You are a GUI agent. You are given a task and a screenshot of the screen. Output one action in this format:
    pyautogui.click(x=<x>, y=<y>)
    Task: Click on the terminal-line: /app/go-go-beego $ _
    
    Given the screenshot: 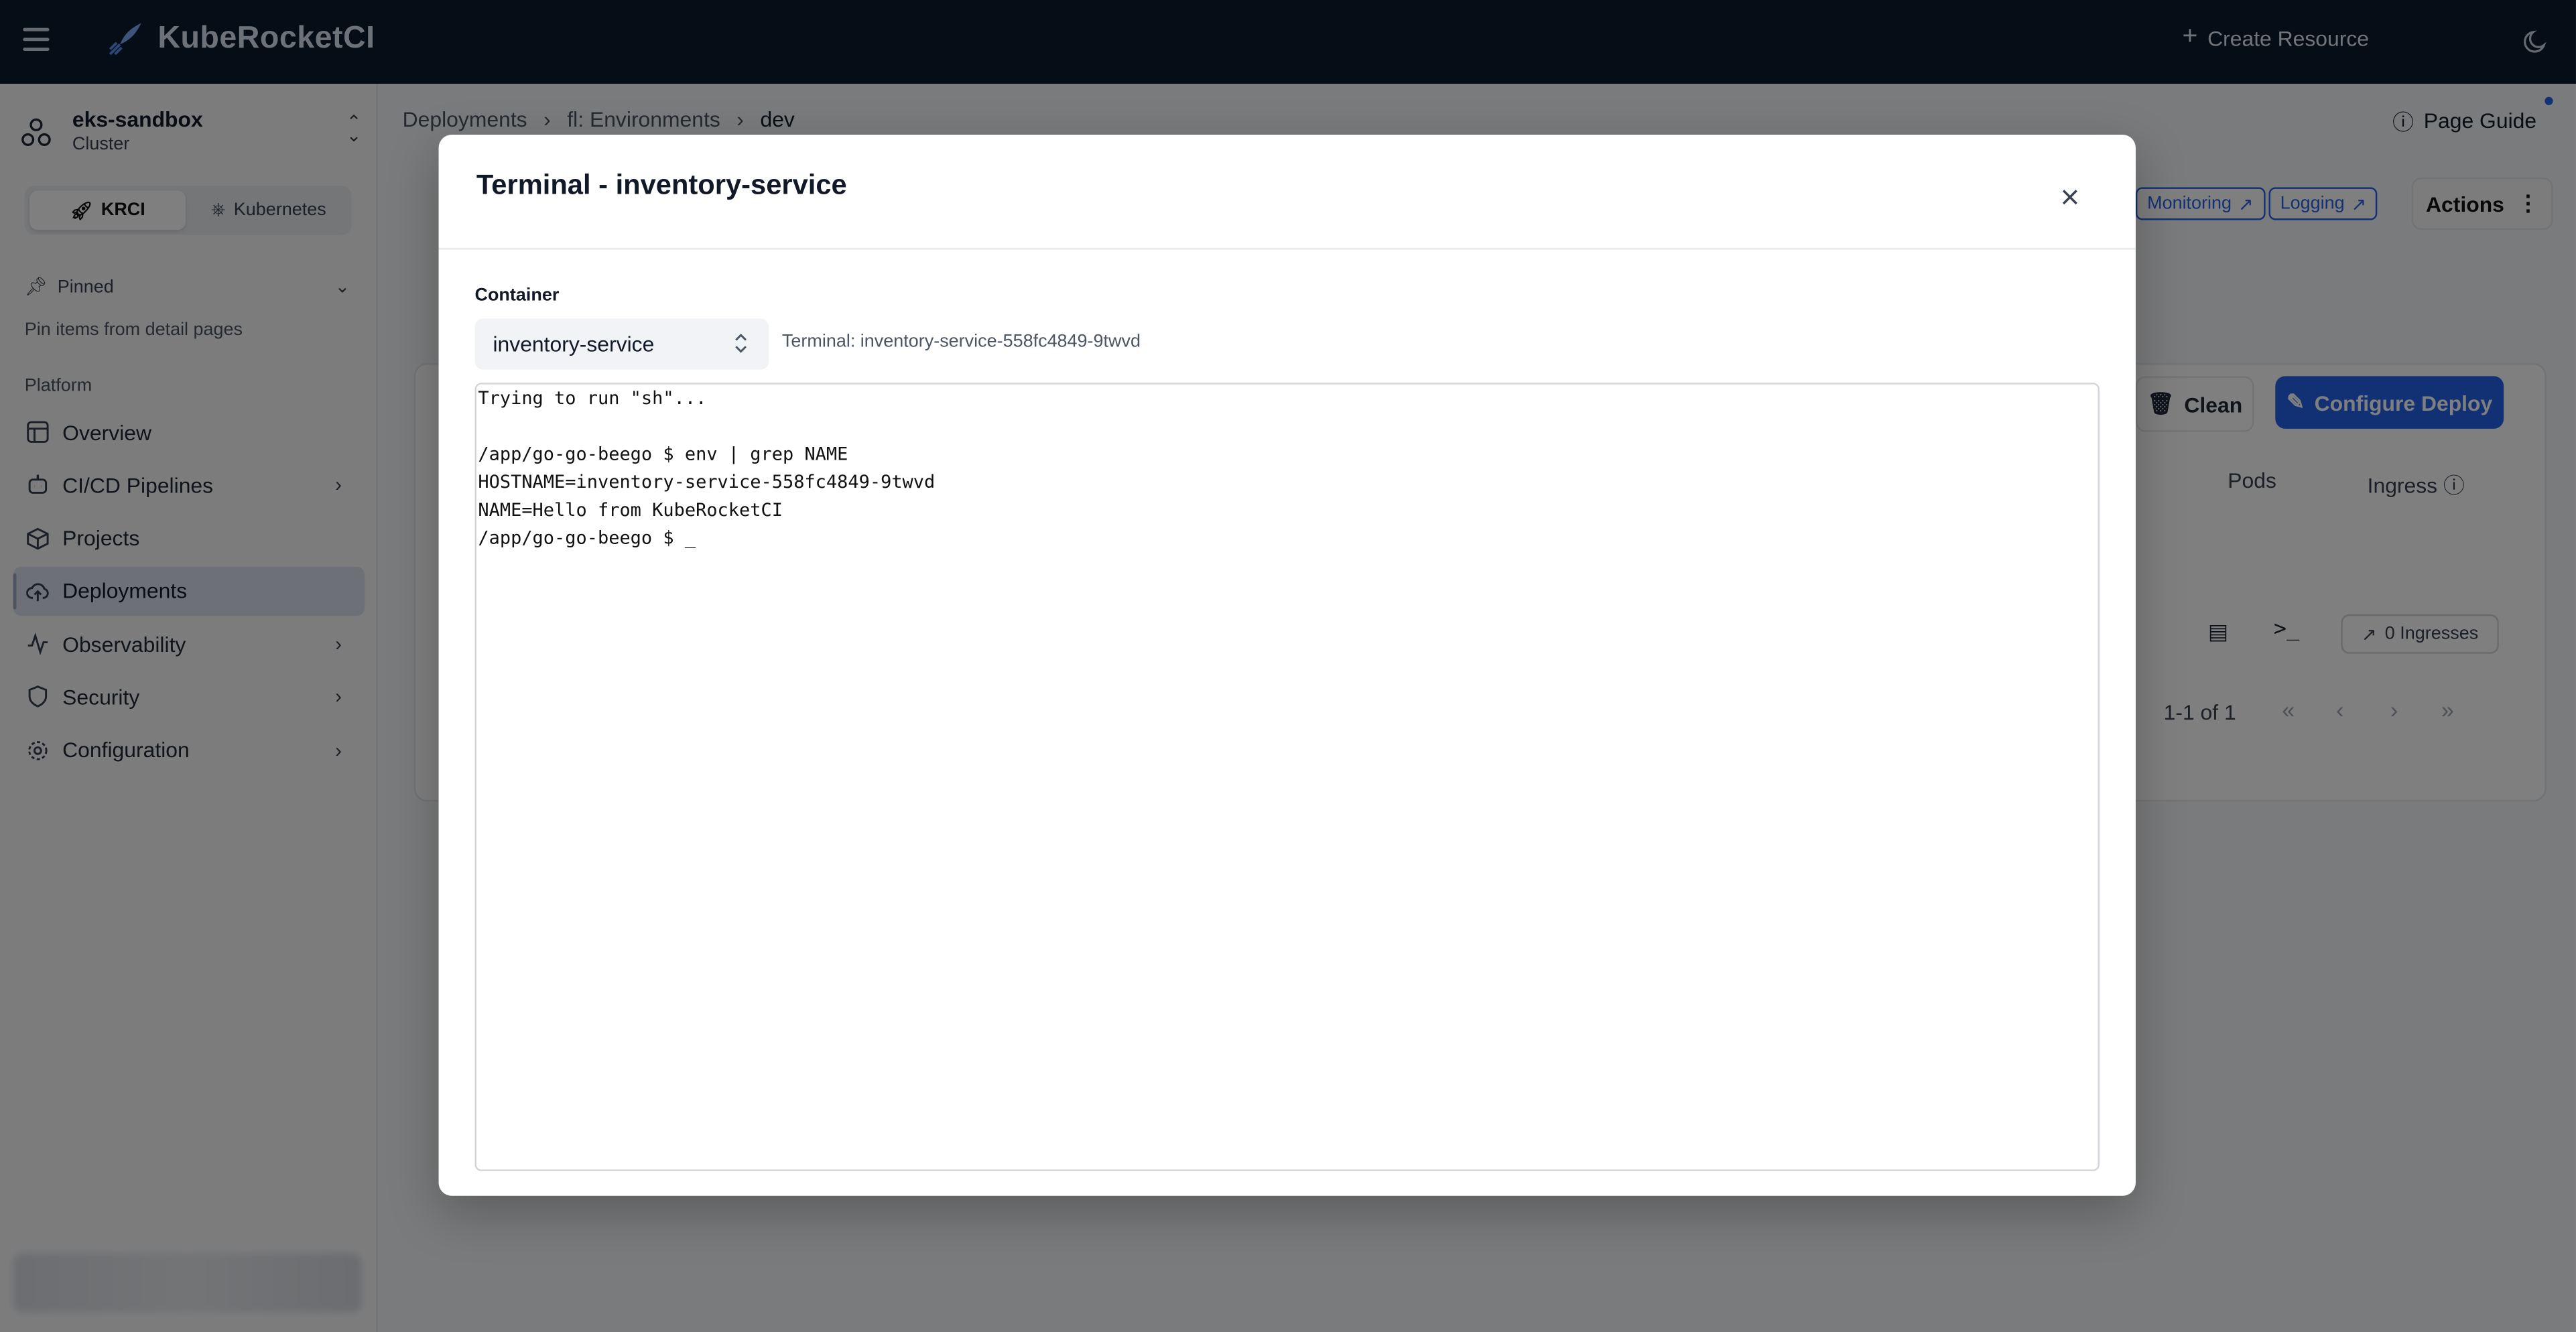 What is the action you would take?
    pyautogui.click(x=587, y=538)
    